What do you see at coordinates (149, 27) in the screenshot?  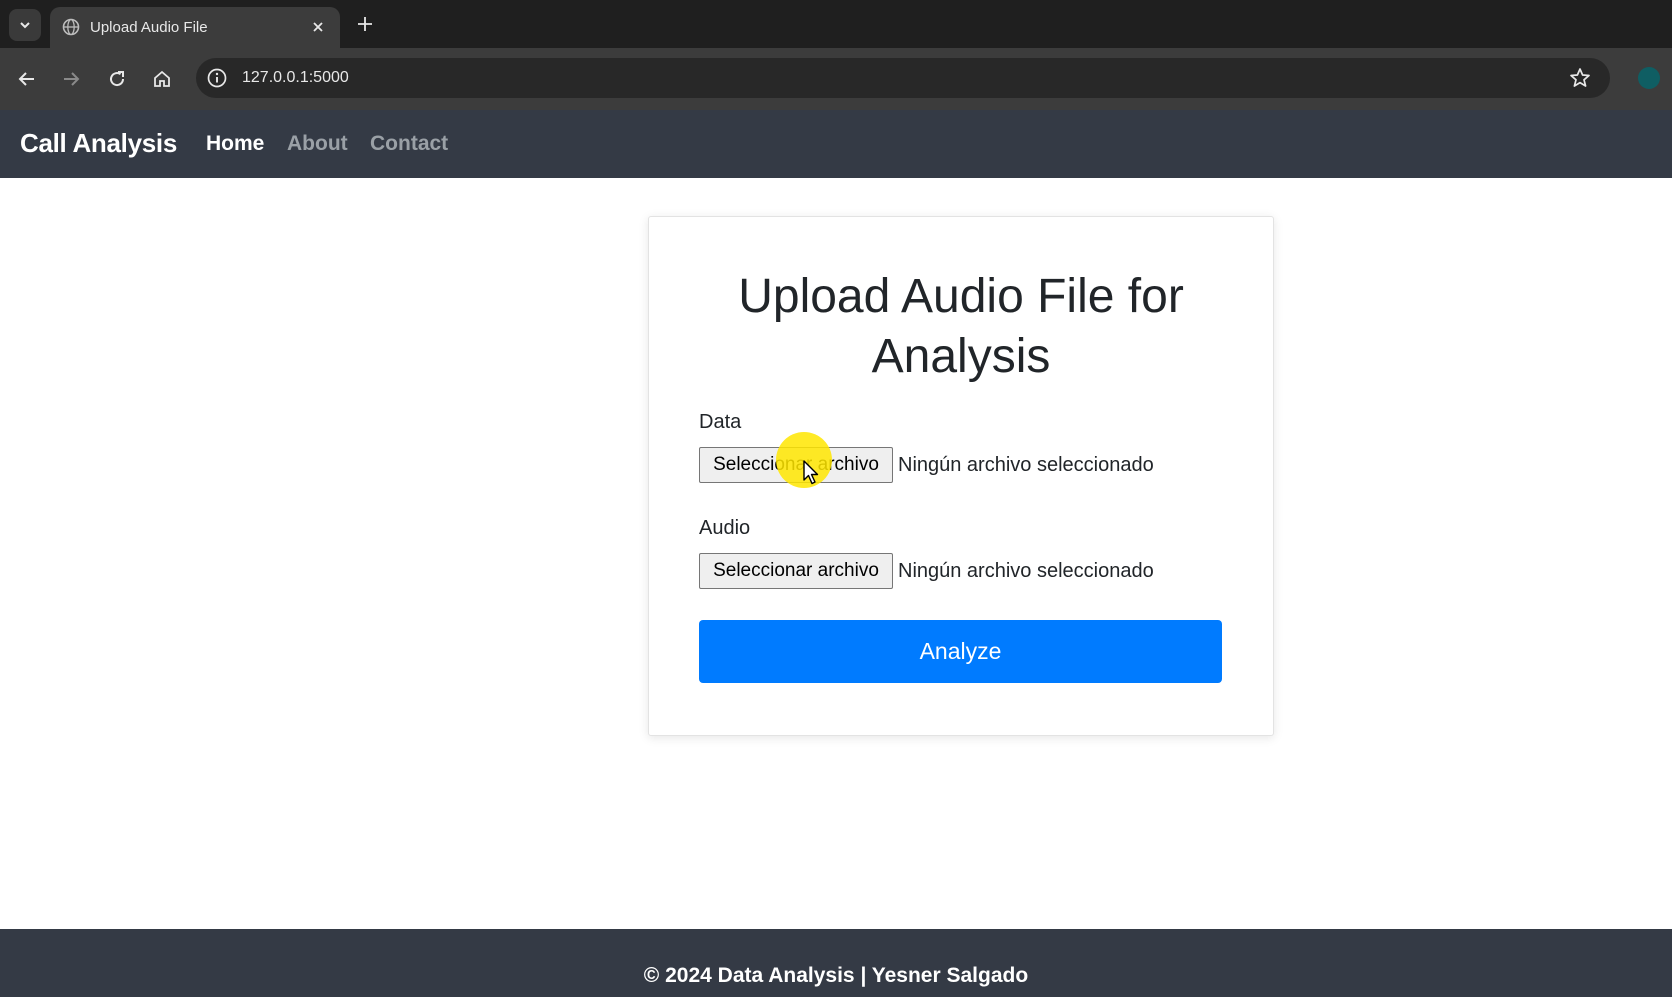 I see `tab-title: Upload Audio File` at bounding box center [149, 27].